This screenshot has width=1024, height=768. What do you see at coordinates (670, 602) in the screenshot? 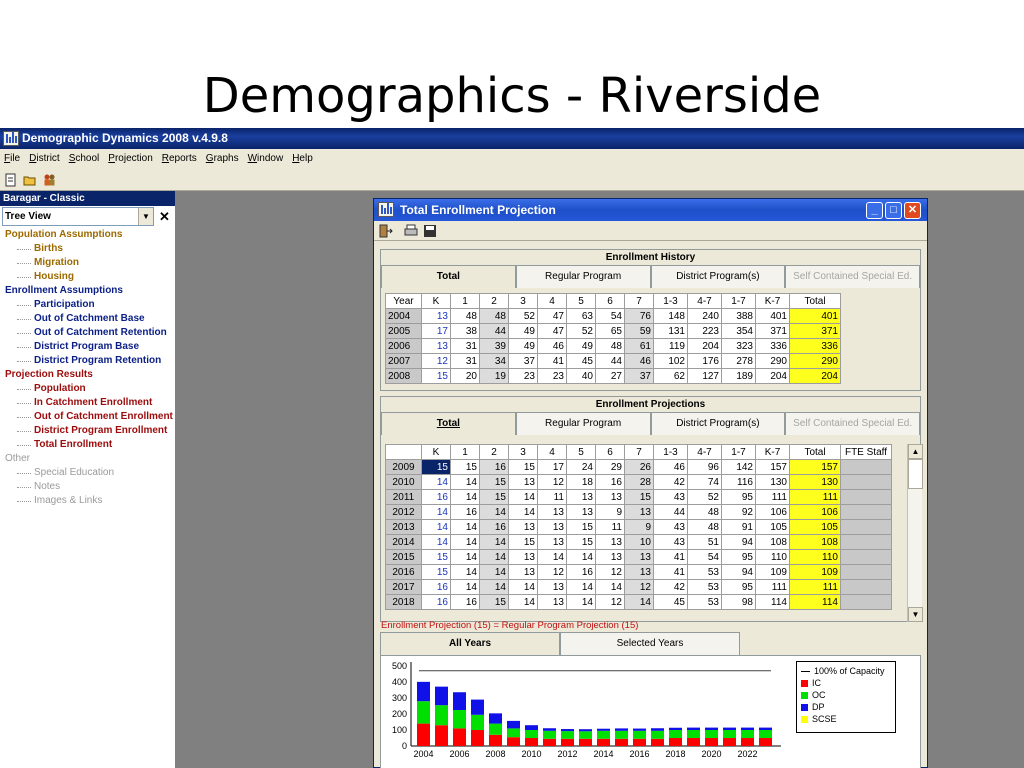
I see `table-cell: 45` at bounding box center [670, 602].